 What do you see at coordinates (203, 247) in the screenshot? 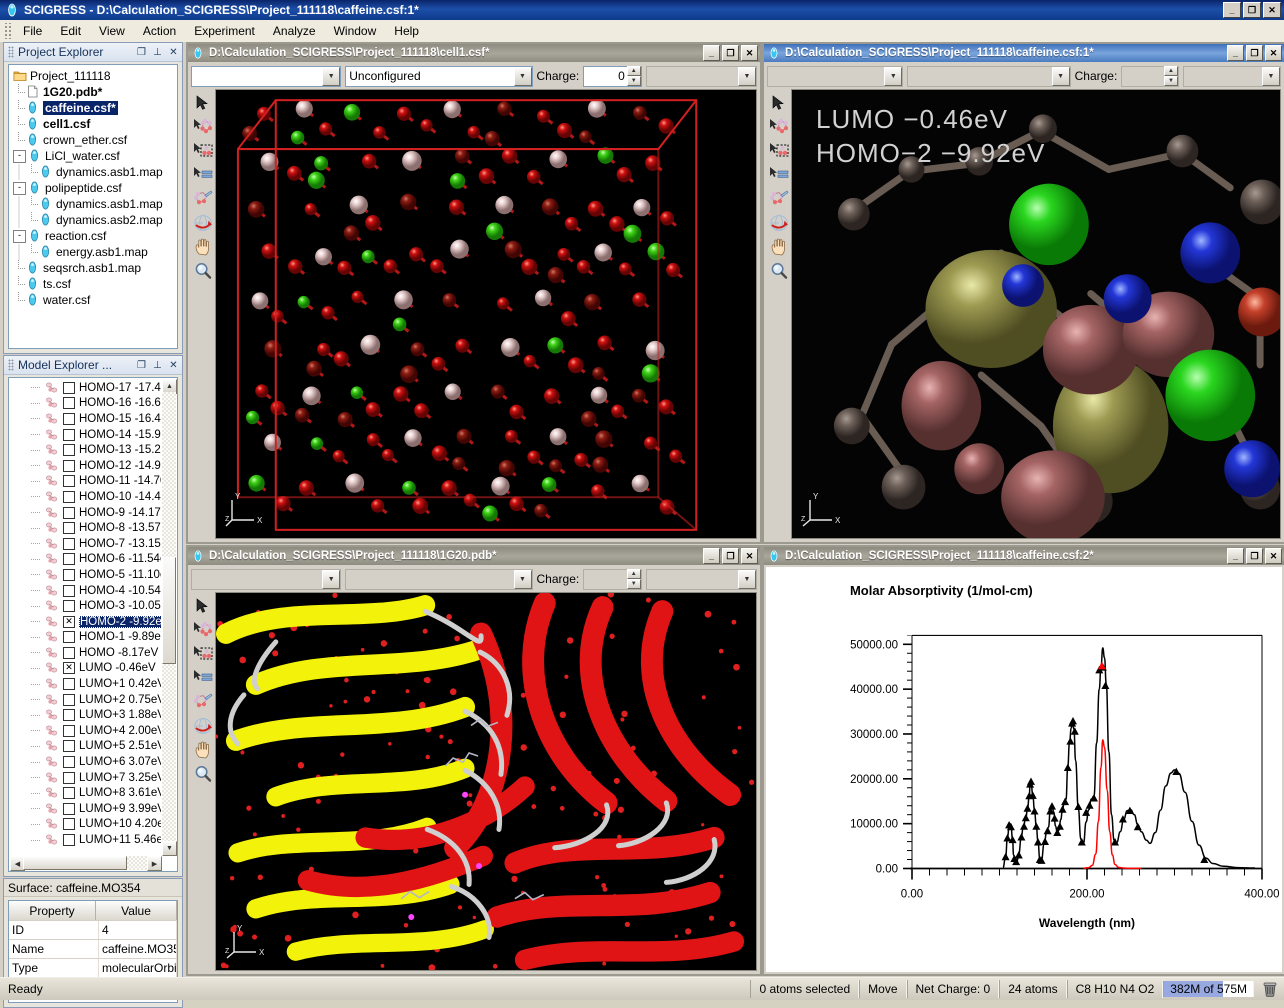
I see `pan-hand-icon` at bounding box center [203, 247].